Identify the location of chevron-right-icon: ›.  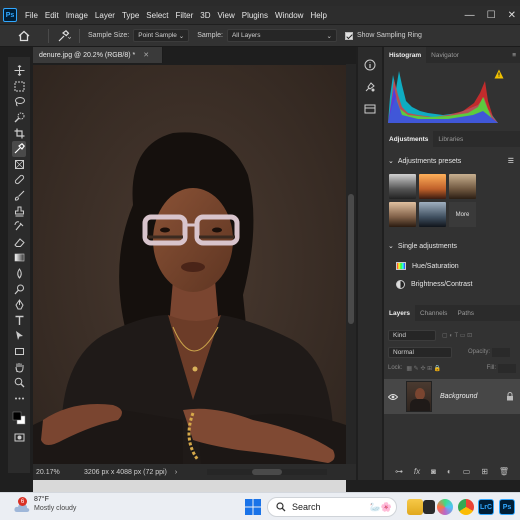
(176, 472).